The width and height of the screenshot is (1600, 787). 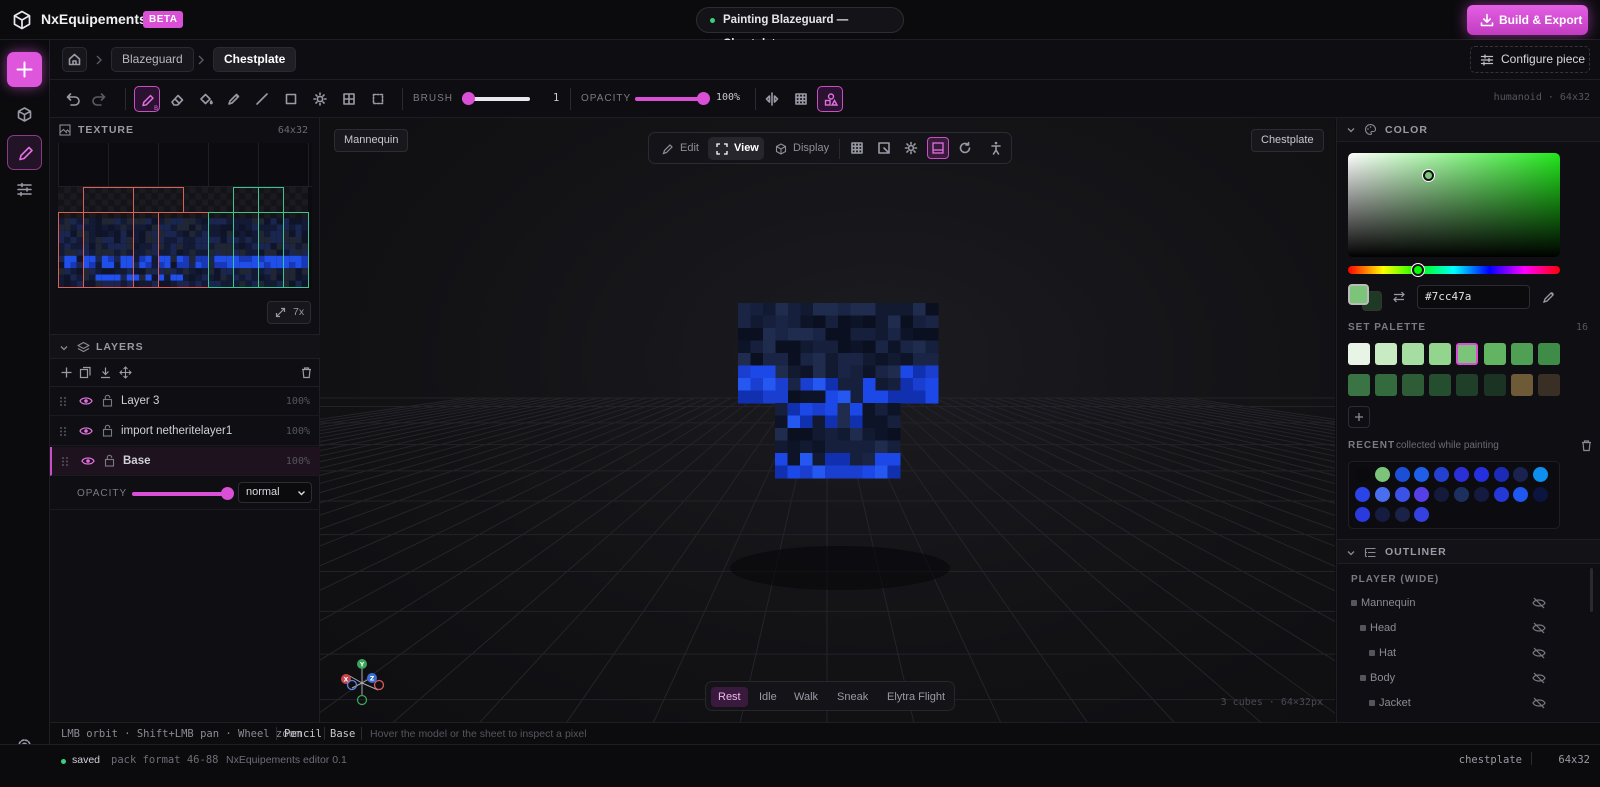 What do you see at coordinates (100, 99) in the screenshot?
I see `redo-button` at bounding box center [100, 99].